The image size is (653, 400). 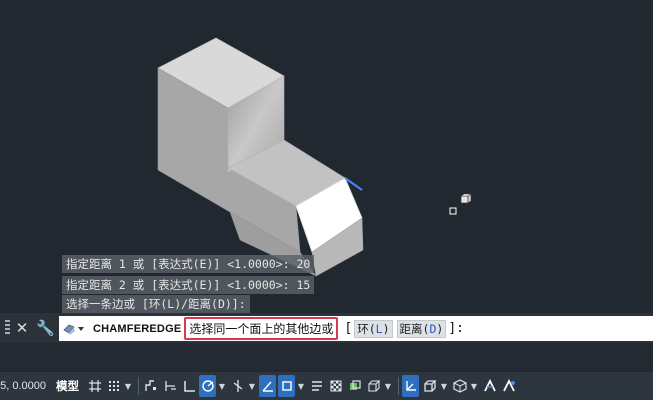 I want to click on cursor-pickbox, so click(x=453, y=211).